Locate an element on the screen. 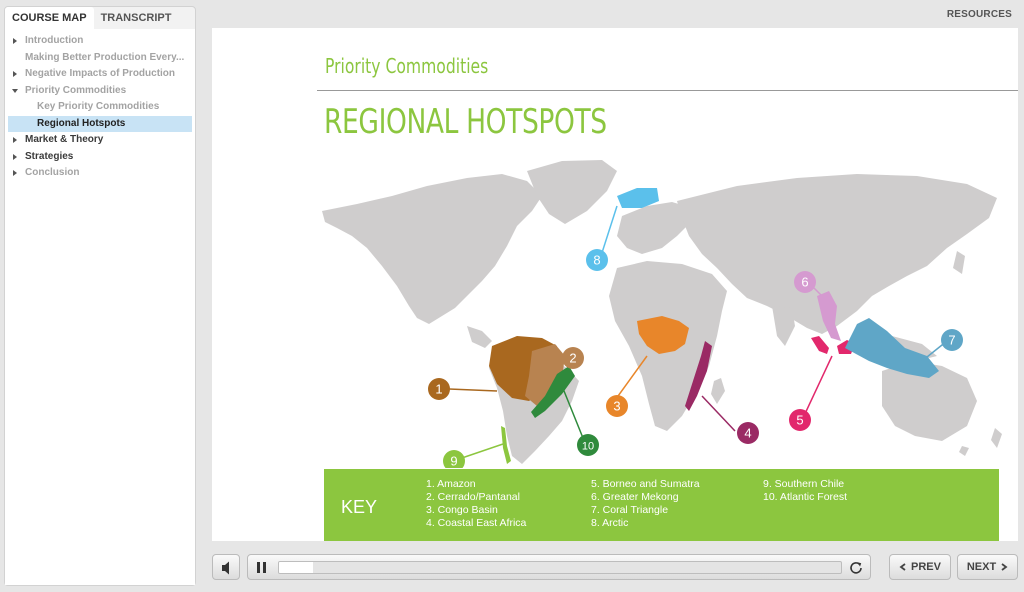 The height and width of the screenshot is (592, 1024). course-item-conclusion: Conclusion is located at coordinates (100, 173).